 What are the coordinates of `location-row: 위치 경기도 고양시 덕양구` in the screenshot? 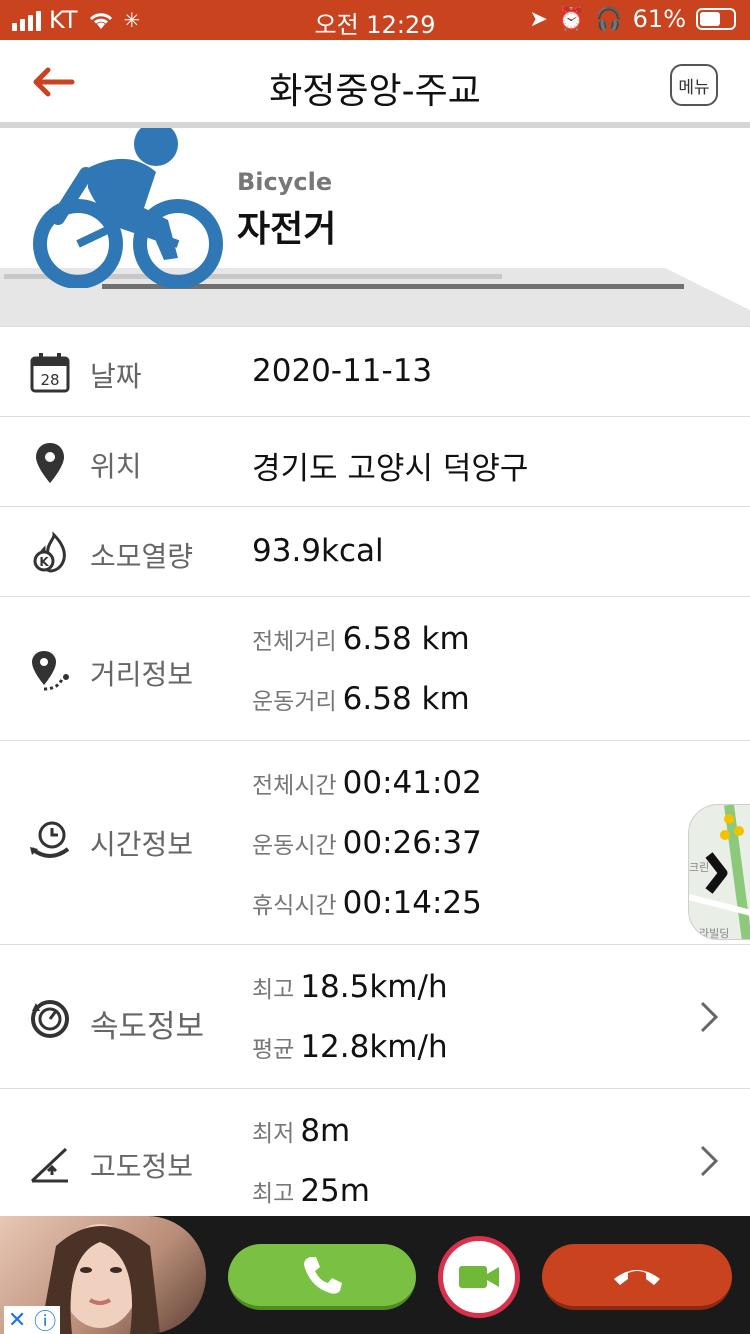 It's located at (375, 461).